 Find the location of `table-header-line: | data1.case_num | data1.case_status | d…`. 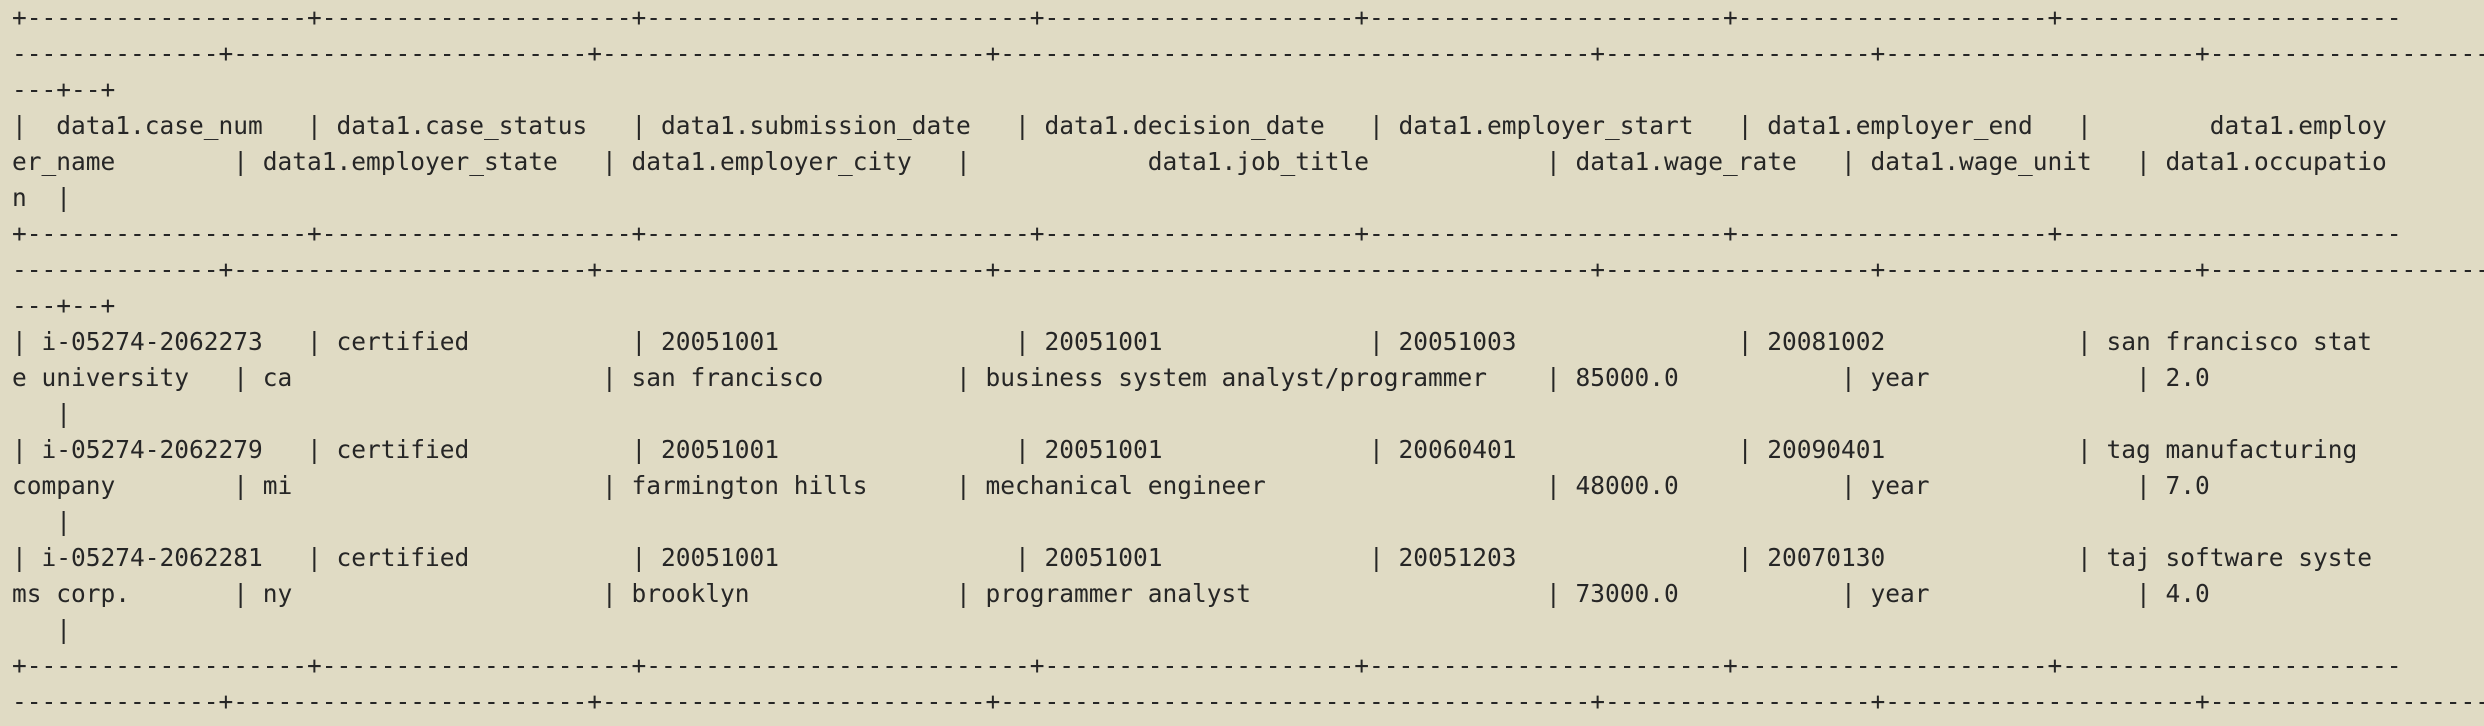

table-header-line: | data1.case_num | data1.case_status | d… is located at coordinates (1199, 125).